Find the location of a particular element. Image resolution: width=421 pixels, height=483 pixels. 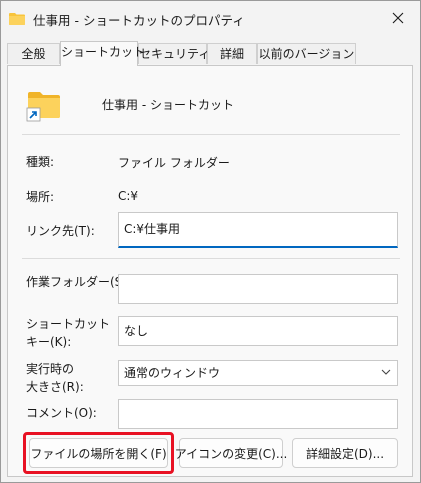

tab-general: 全般 is located at coordinates (33, 53).